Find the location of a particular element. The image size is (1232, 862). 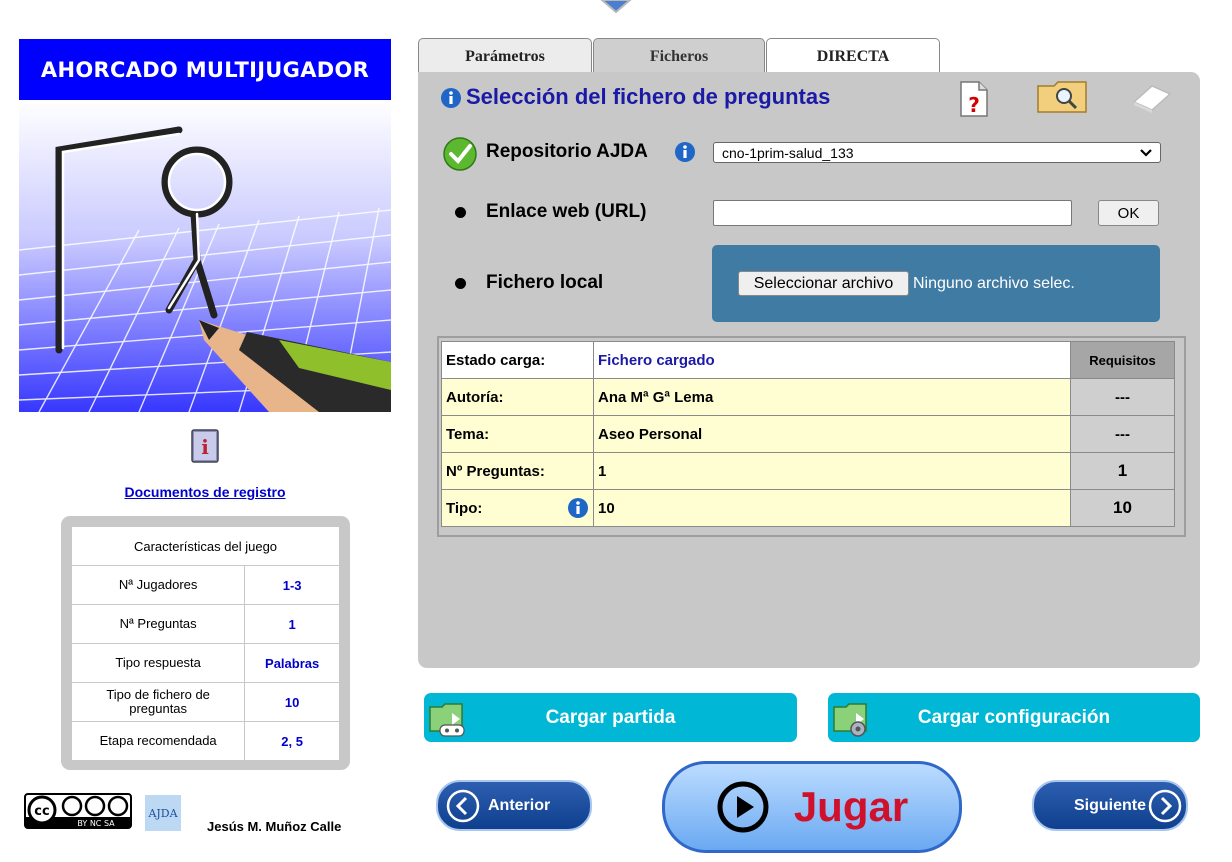

table-row: Autoría: Ana Mª Gª Lema --- is located at coordinates (808, 397).